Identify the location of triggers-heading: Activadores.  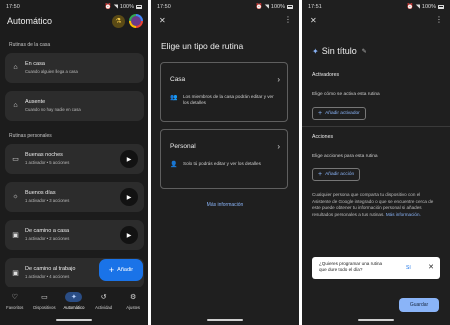
(326, 75).